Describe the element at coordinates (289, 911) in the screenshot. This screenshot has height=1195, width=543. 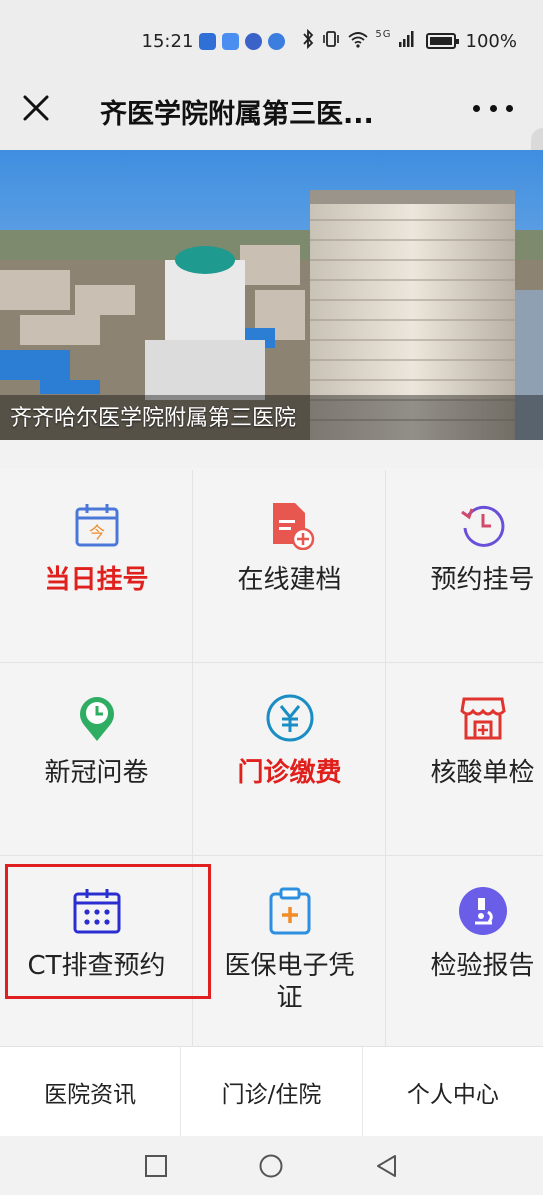
I see `clipboard-add-icon` at that location.